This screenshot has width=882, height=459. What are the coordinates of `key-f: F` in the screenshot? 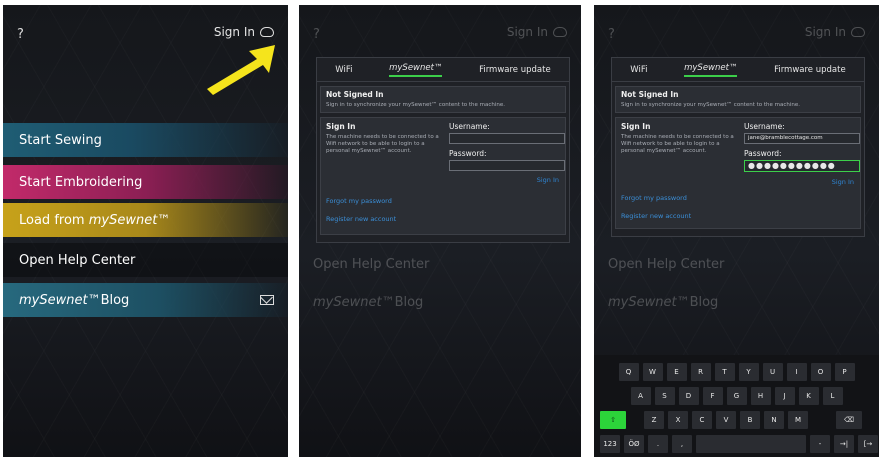 It's located at (712, 396).